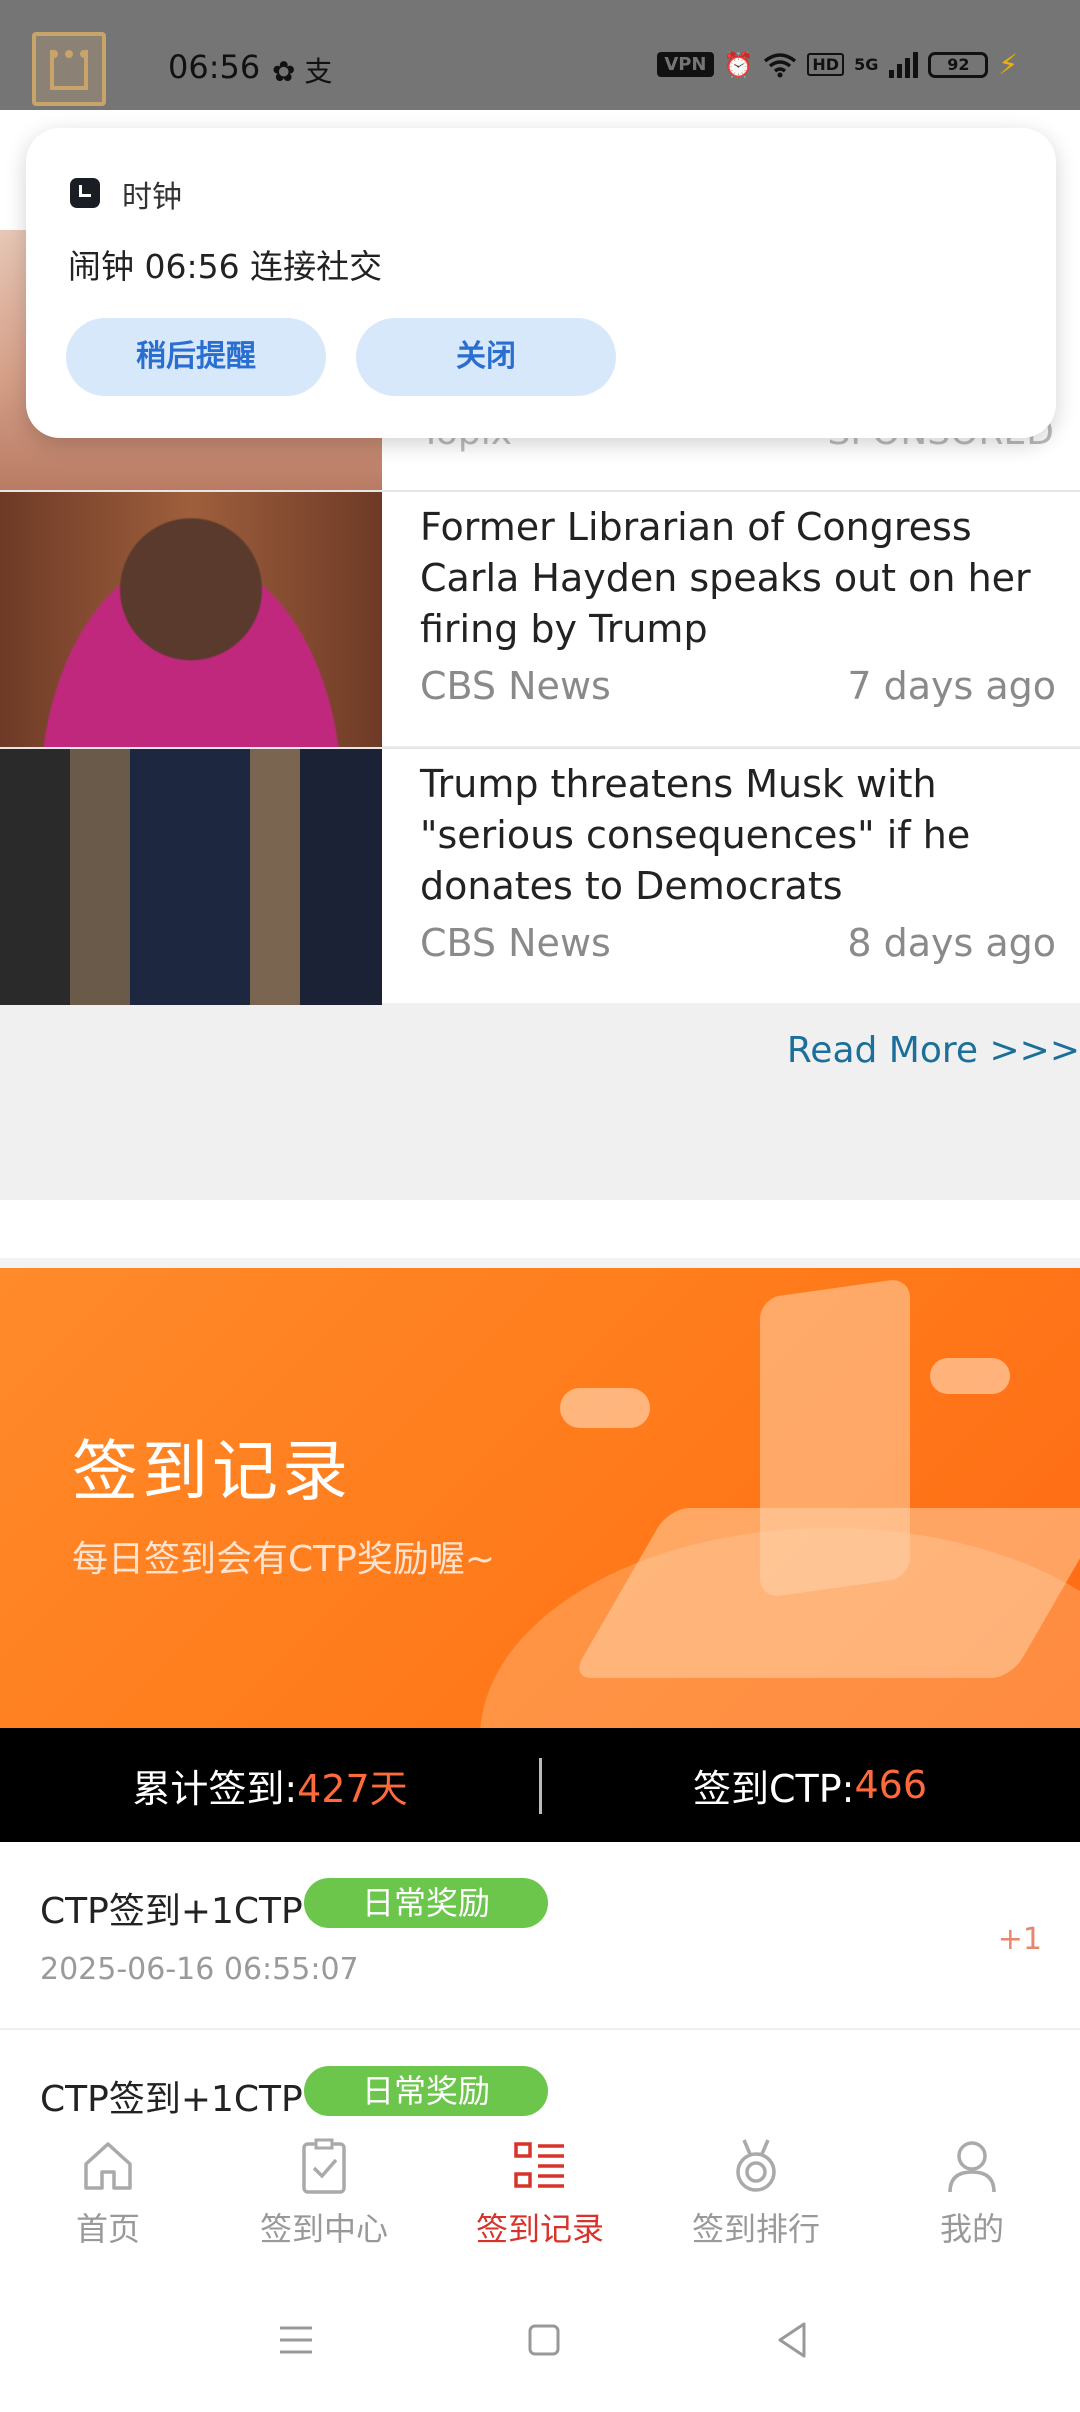 This screenshot has height=2412, width=1080. What do you see at coordinates (826, 64) in the screenshot?
I see `hd-icon: HD` at bounding box center [826, 64].